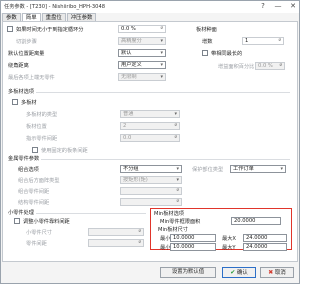 The image size is (320, 284). What do you see at coordinates (46, 222) in the screenshot?
I see `small-parts-label: 调整小零件靠料间距` at bounding box center [46, 222].